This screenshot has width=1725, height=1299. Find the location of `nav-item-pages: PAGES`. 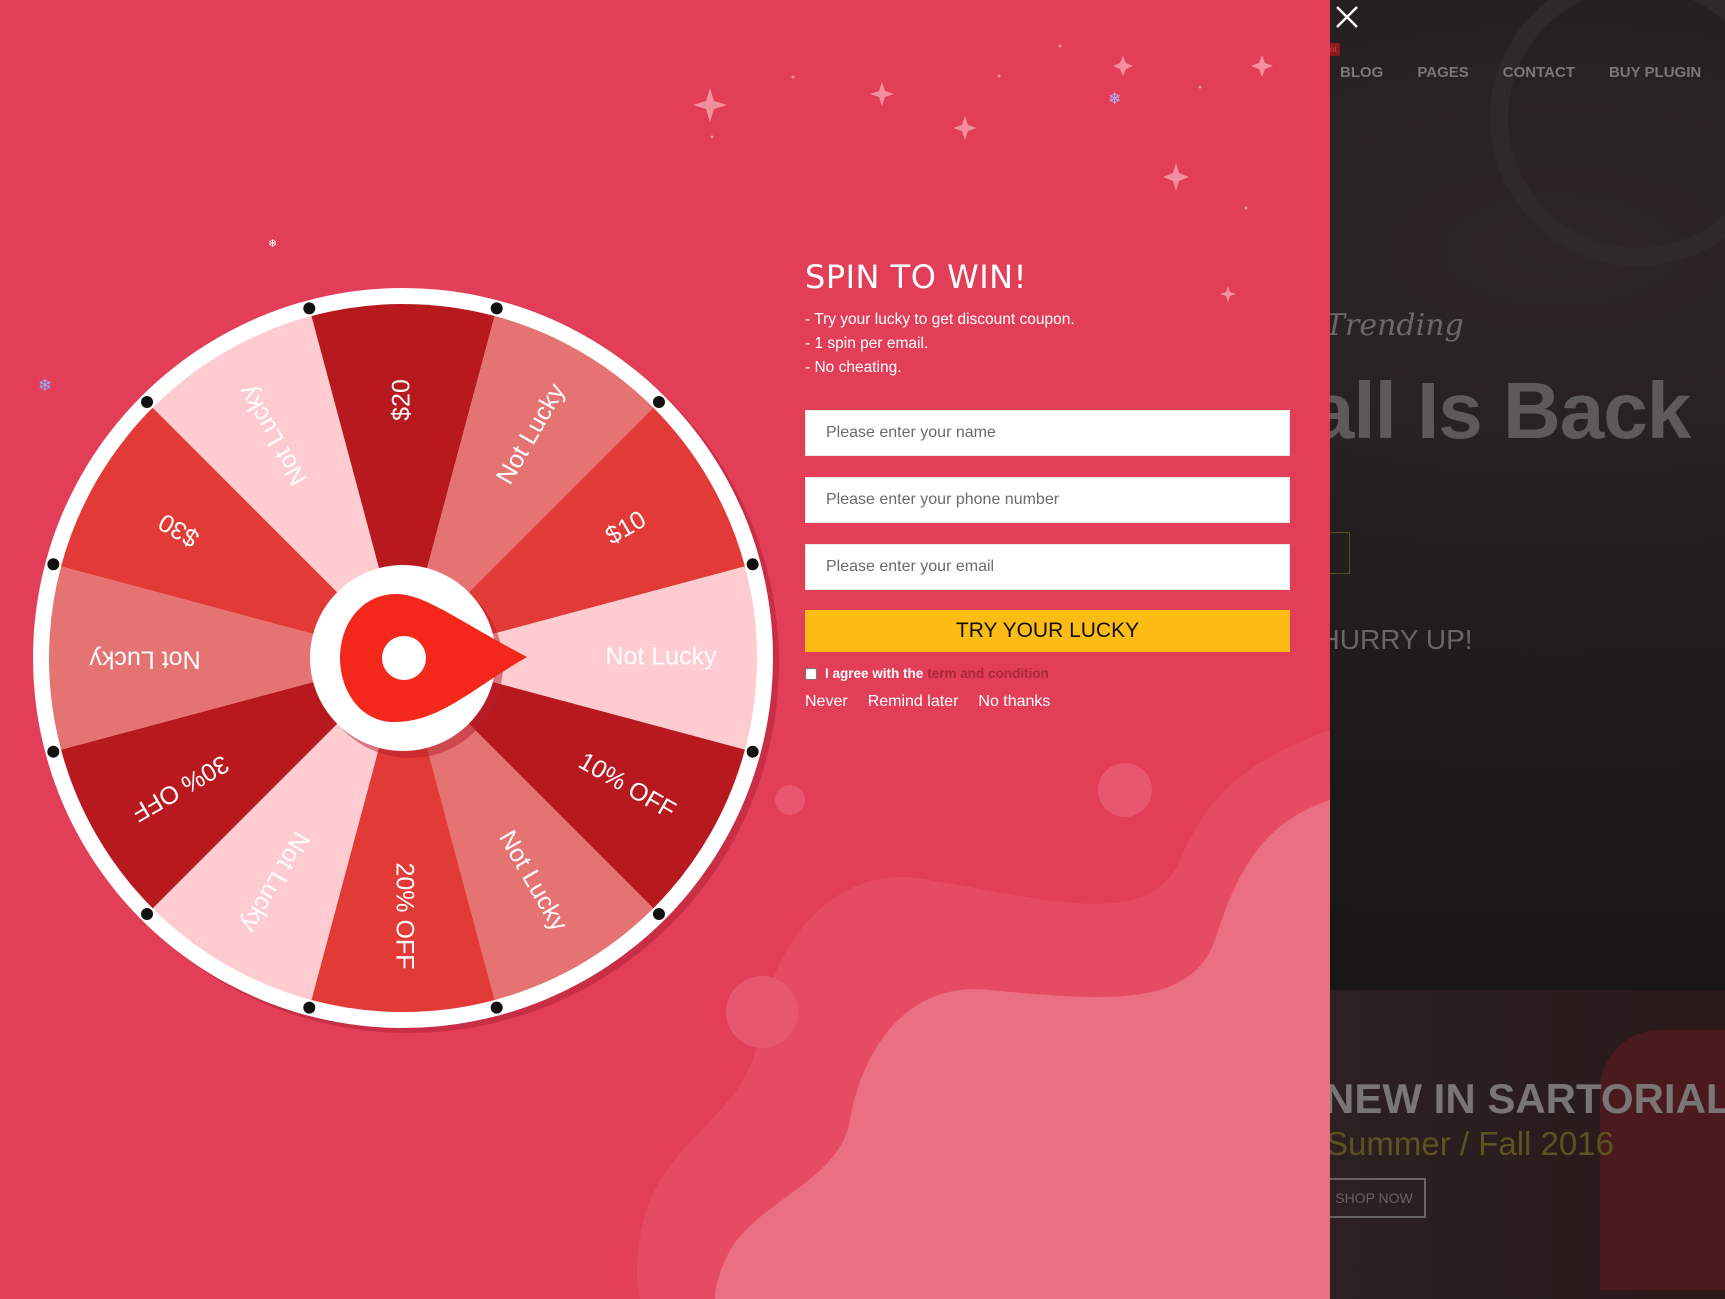

nav-item-pages: PAGES is located at coordinates (1442, 72).